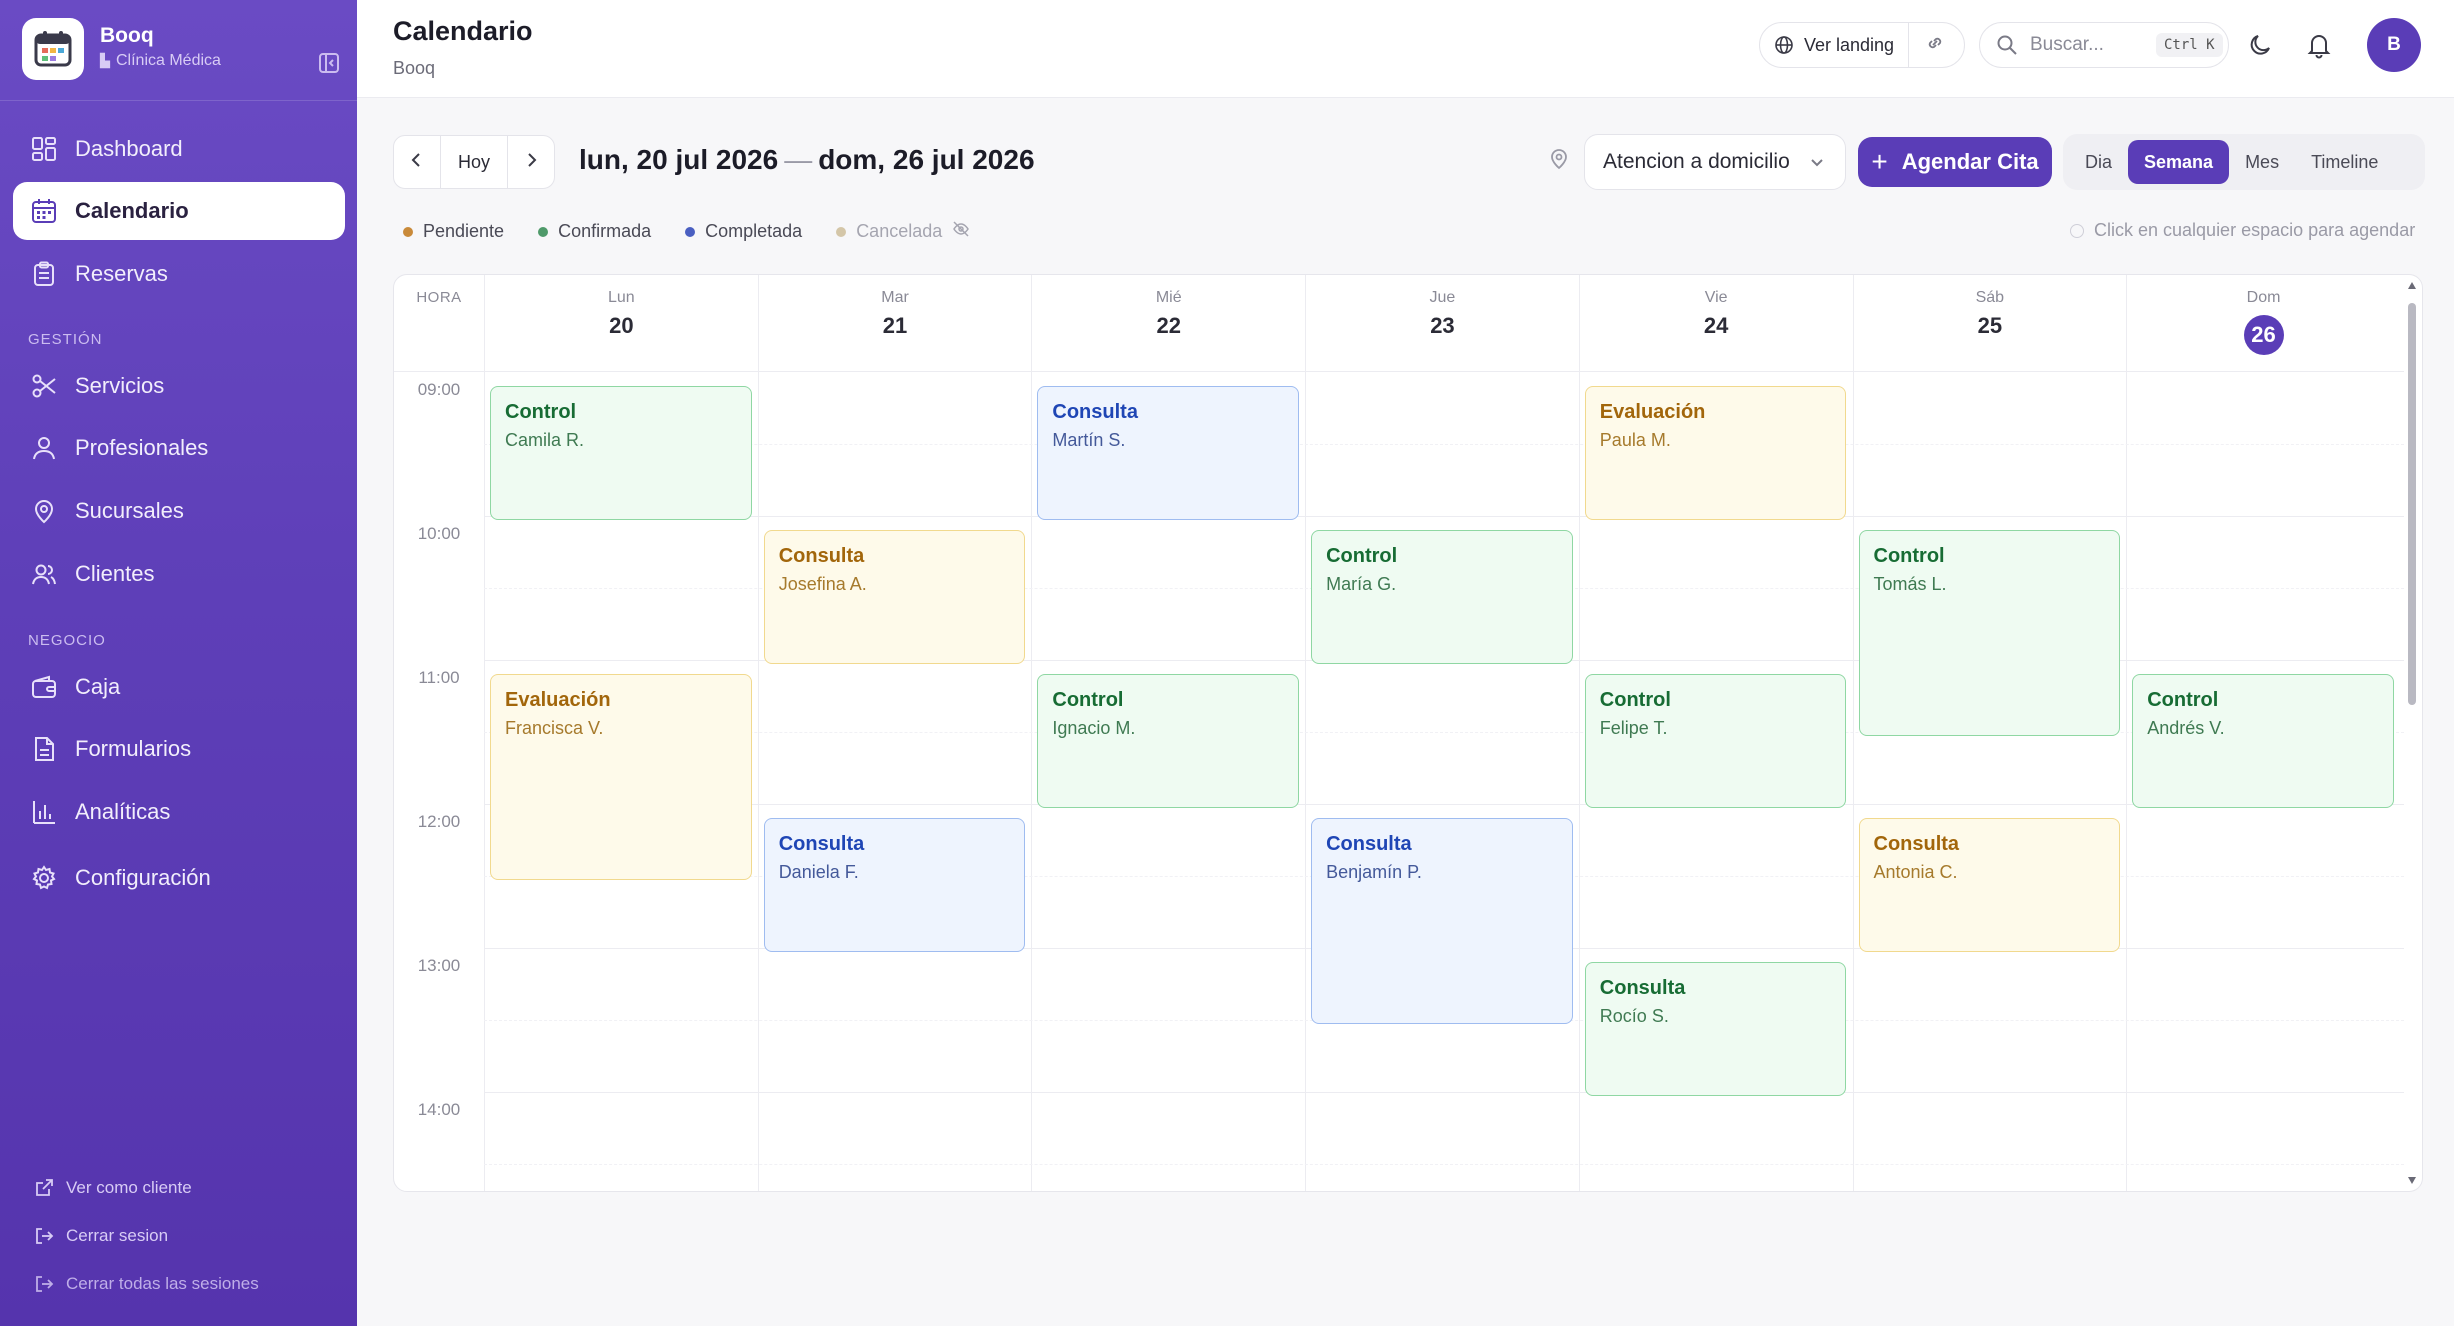  I want to click on next-week-button, so click(531, 162).